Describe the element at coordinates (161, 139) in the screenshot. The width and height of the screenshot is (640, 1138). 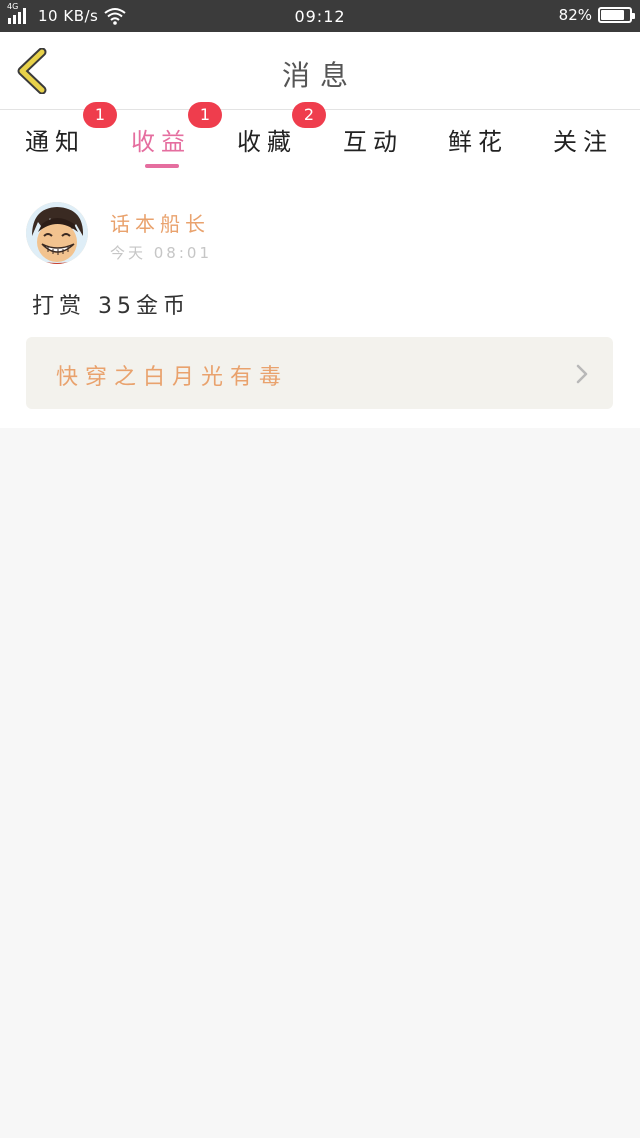
I see `tab-earnings: 收益` at that location.